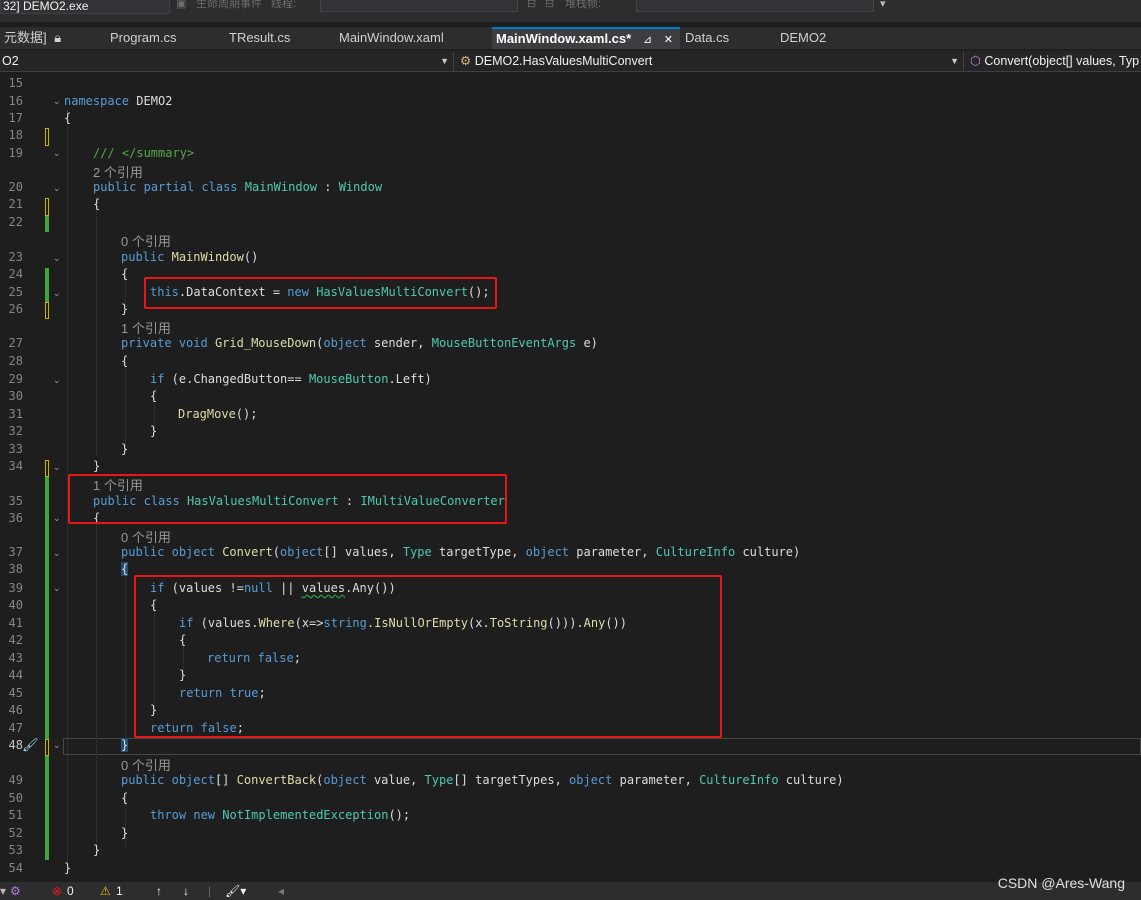 Image resolution: width=1141 pixels, height=900 pixels. What do you see at coordinates (547, 552) in the screenshot?
I see `keyword: object` at bounding box center [547, 552].